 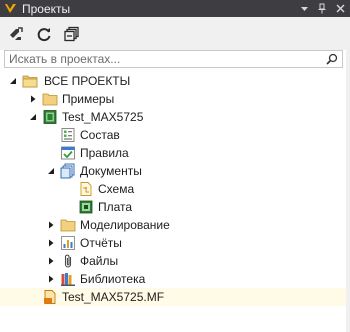 I want to click on panel-title: Проекты, so click(x=46, y=8).